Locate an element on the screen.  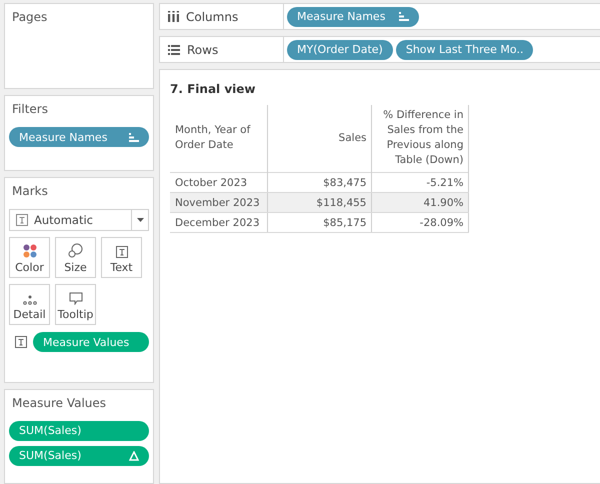
table-cell: 41.90% is located at coordinates (419, 202).